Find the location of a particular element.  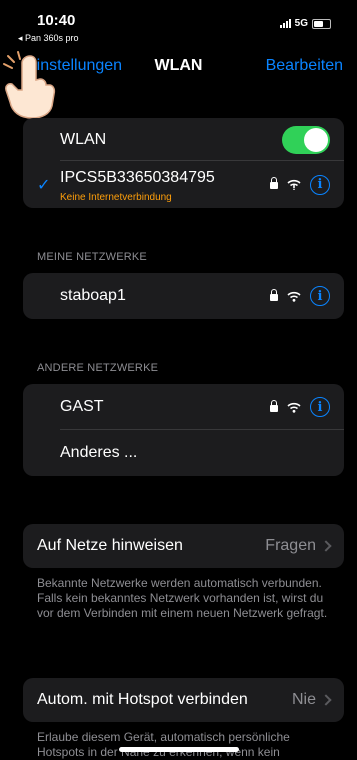

other-networks-header: ANDERE NETZWERKE is located at coordinates (98, 368).